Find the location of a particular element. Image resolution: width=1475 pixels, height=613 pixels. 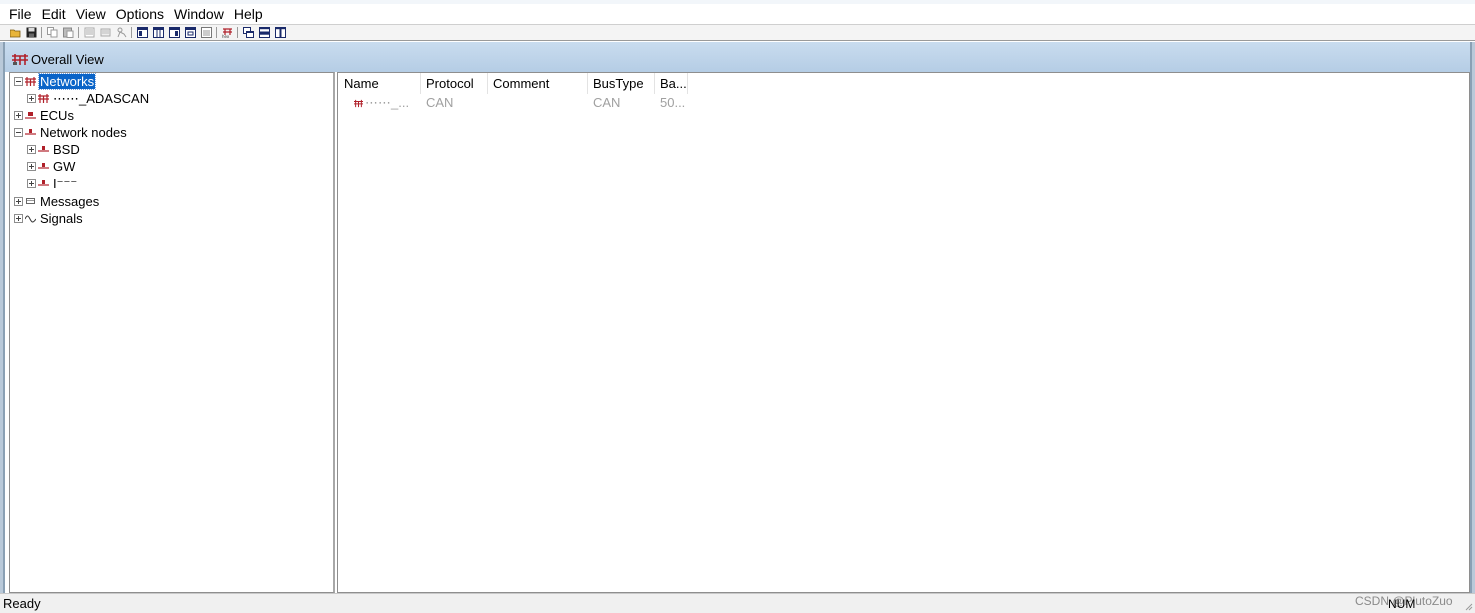

tree-label-signals: Signals is located at coordinates (61, 218).